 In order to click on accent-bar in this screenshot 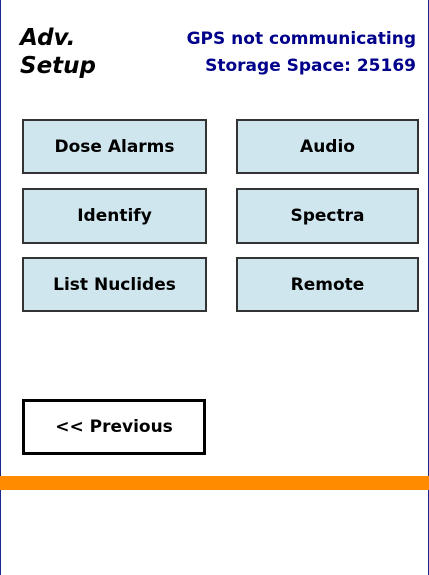, I will do `click(214, 483)`.